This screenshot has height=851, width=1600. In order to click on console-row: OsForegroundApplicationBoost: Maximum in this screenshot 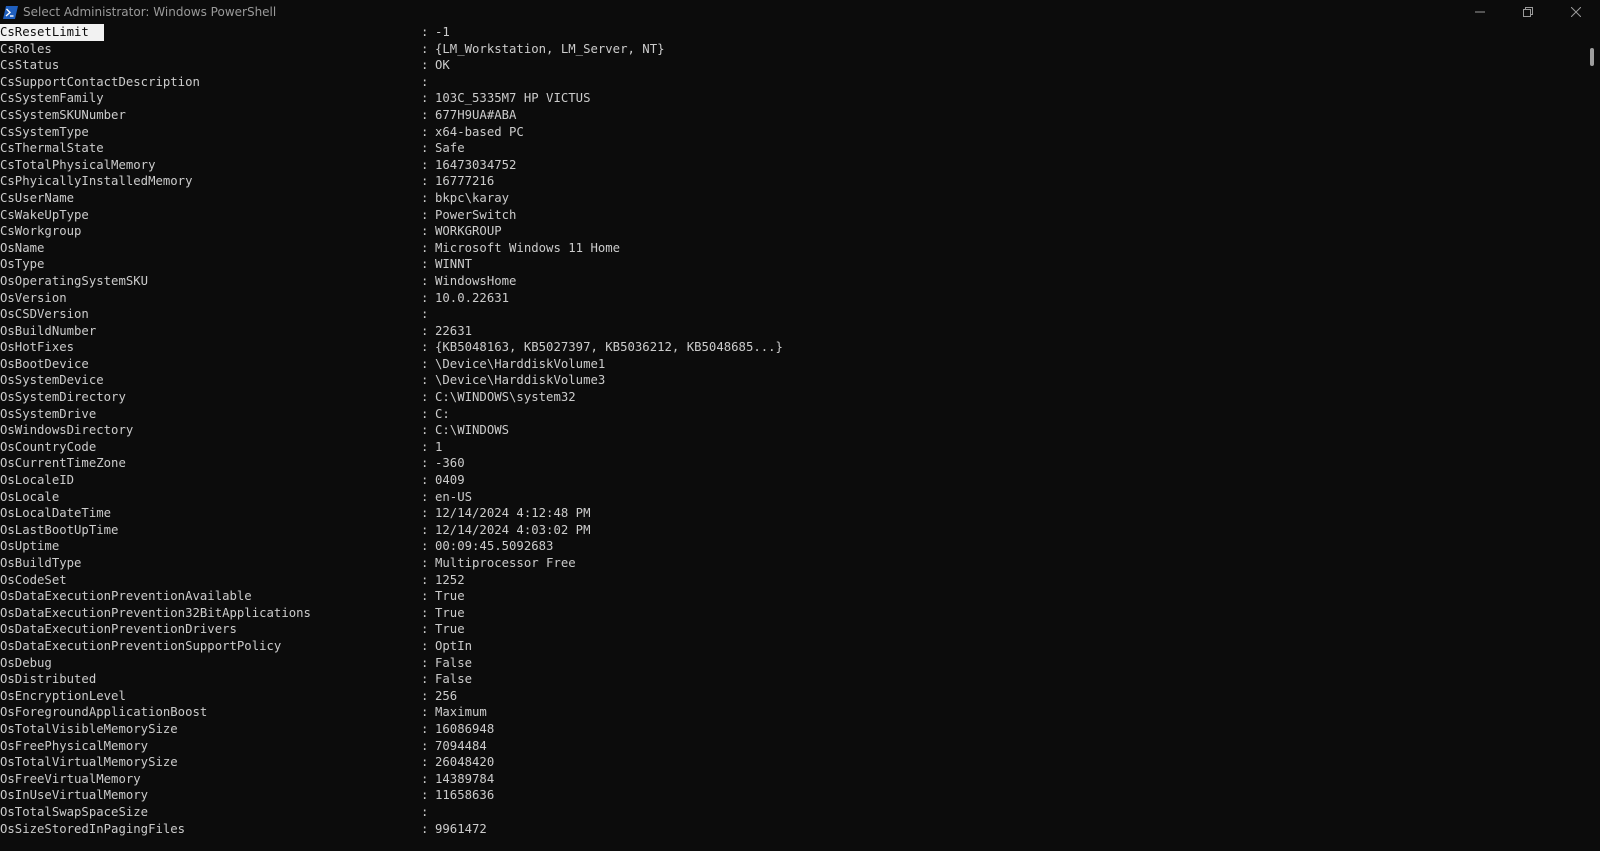, I will do `click(792, 712)`.